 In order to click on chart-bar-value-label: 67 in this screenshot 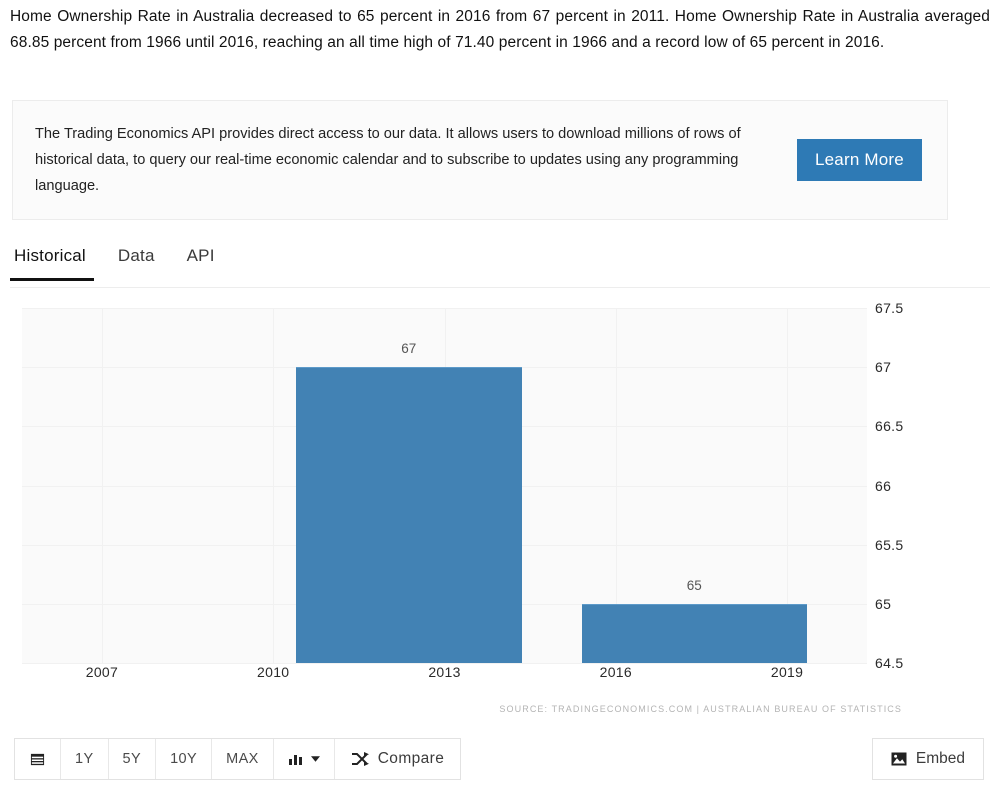, I will do `click(409, 349)`.